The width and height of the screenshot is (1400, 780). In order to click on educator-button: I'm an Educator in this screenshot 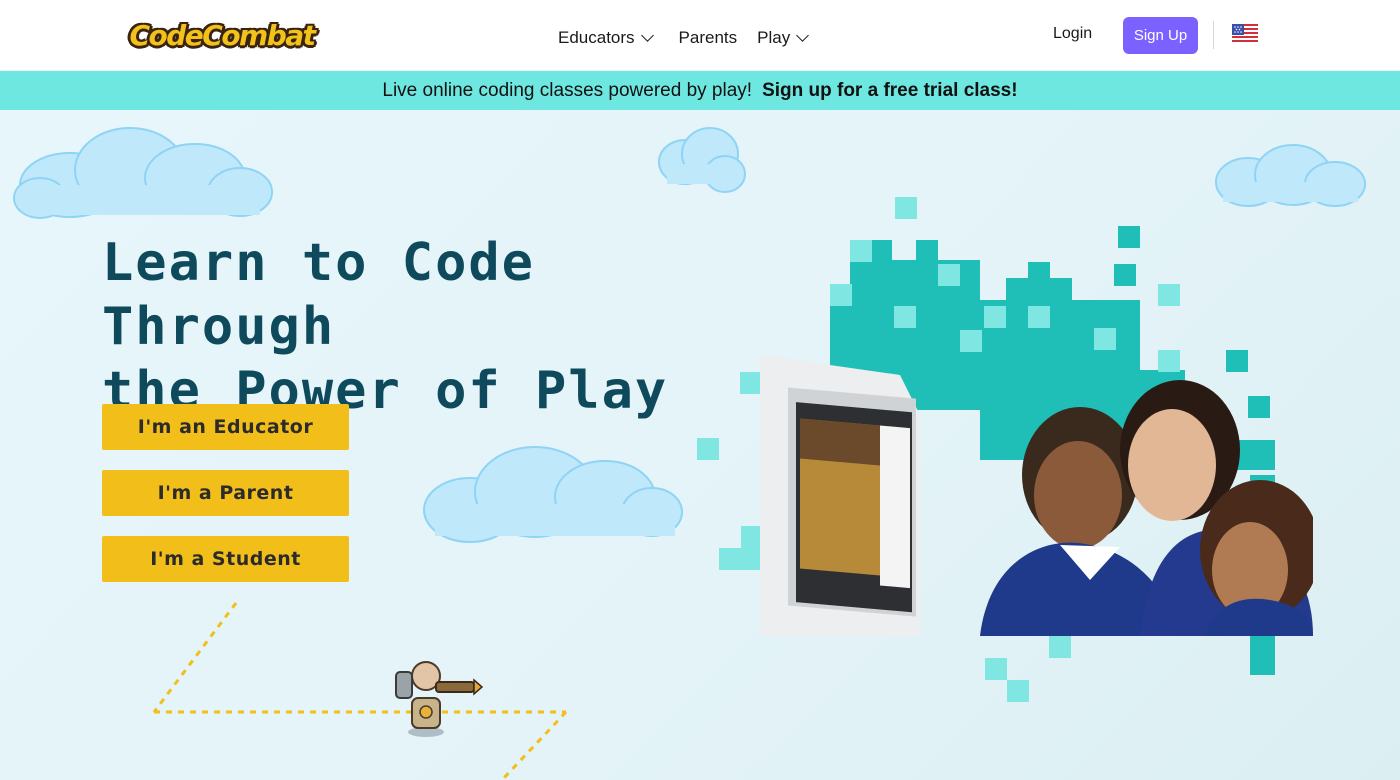, I will do `click(225, 427)`.